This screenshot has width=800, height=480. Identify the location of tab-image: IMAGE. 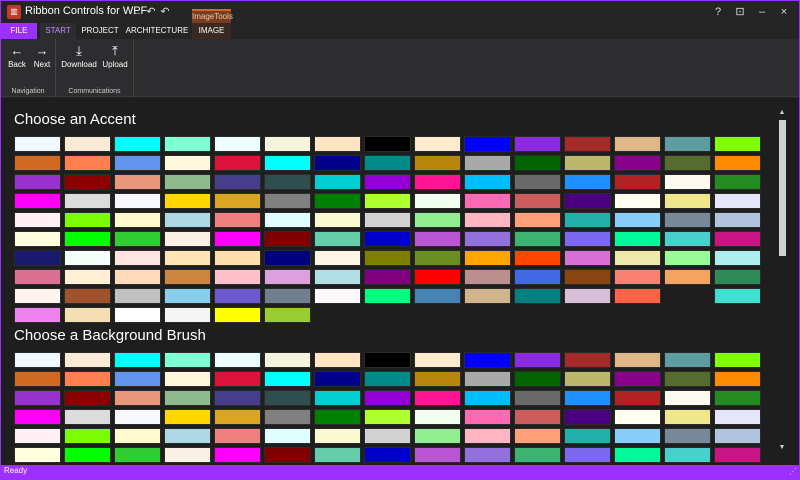
(211, 31).